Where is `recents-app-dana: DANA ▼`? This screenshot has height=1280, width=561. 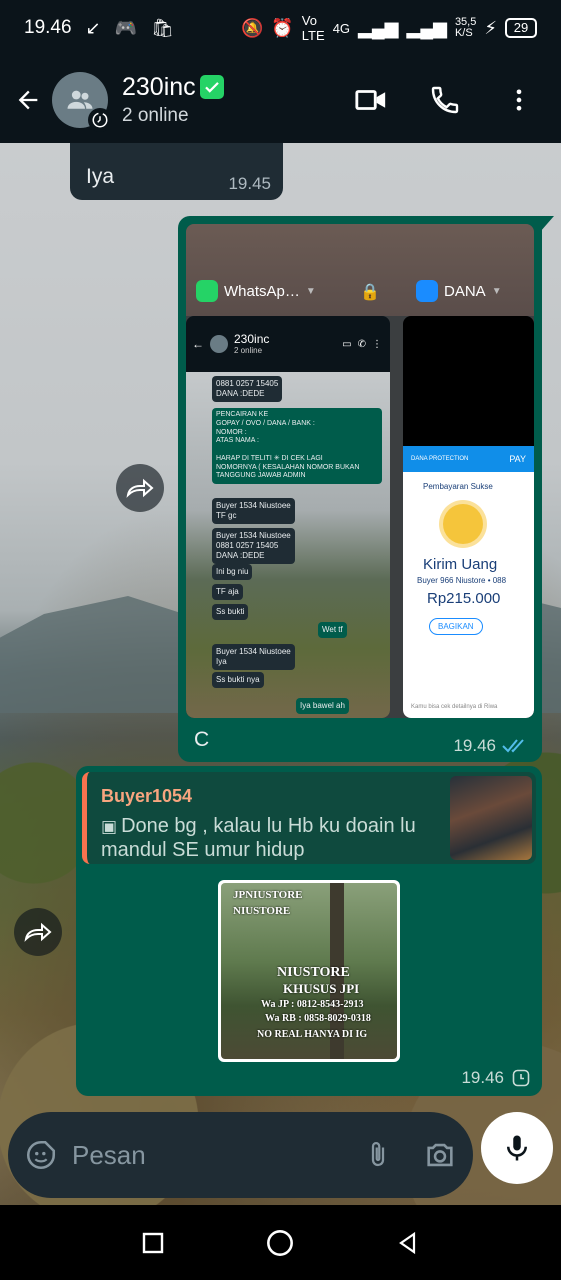 recents-app-dana: DANA ▼ is located at coordinates (459, 291).